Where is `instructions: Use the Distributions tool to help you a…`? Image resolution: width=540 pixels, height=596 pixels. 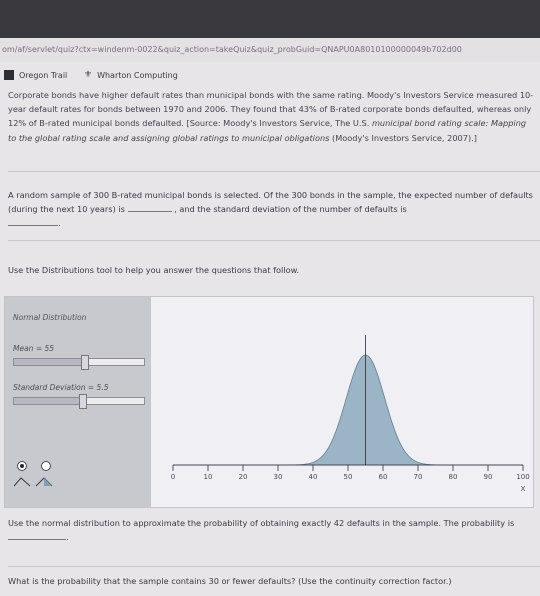
instructions: Use the Distributions tool to help you a… is located at coordinates (154, 270).